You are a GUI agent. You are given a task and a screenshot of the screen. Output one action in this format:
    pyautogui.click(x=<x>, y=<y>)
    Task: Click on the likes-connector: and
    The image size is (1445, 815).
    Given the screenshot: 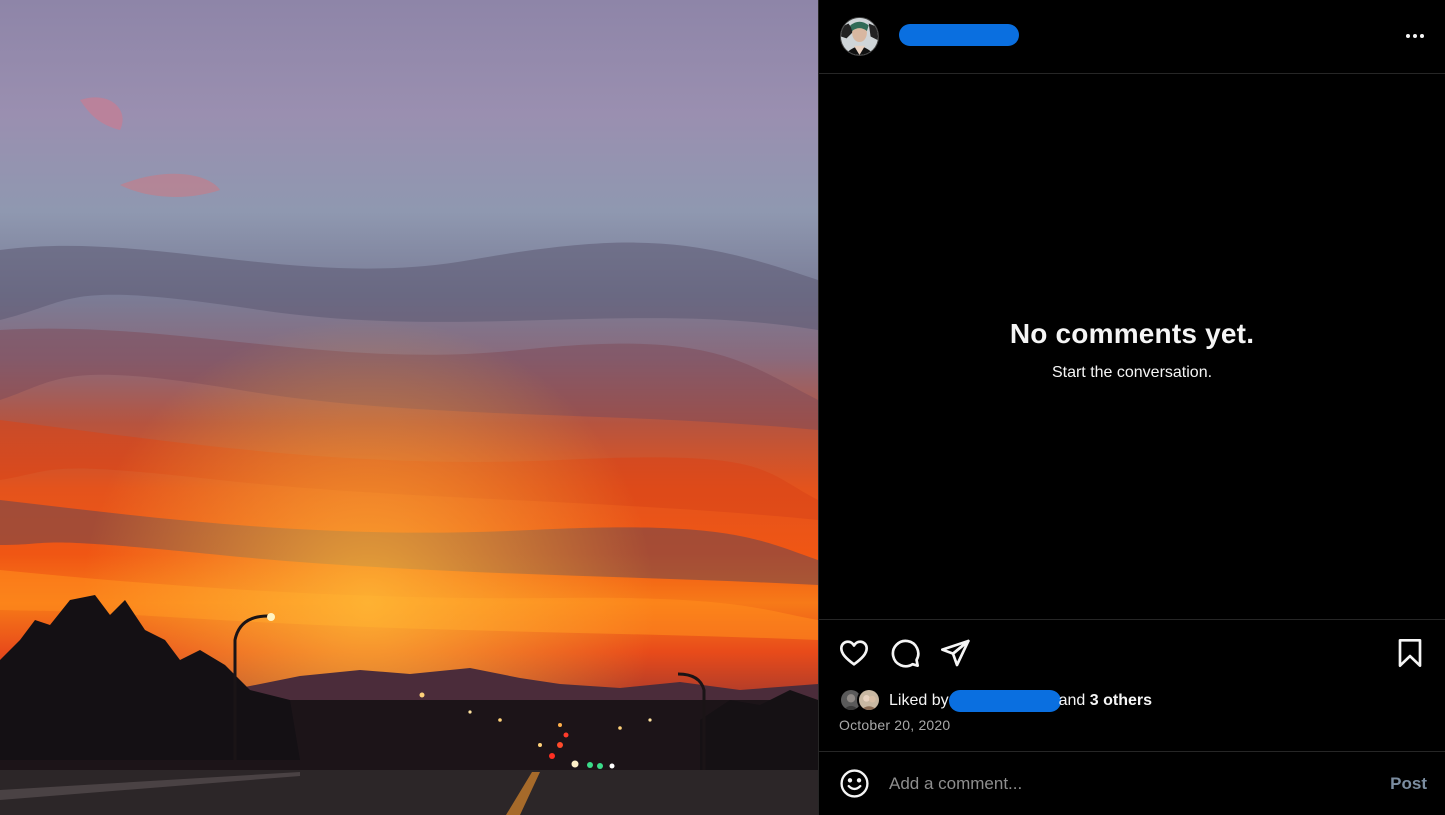 What is the action you would take?
    pyautogui.click(x=1072, y=700)
    